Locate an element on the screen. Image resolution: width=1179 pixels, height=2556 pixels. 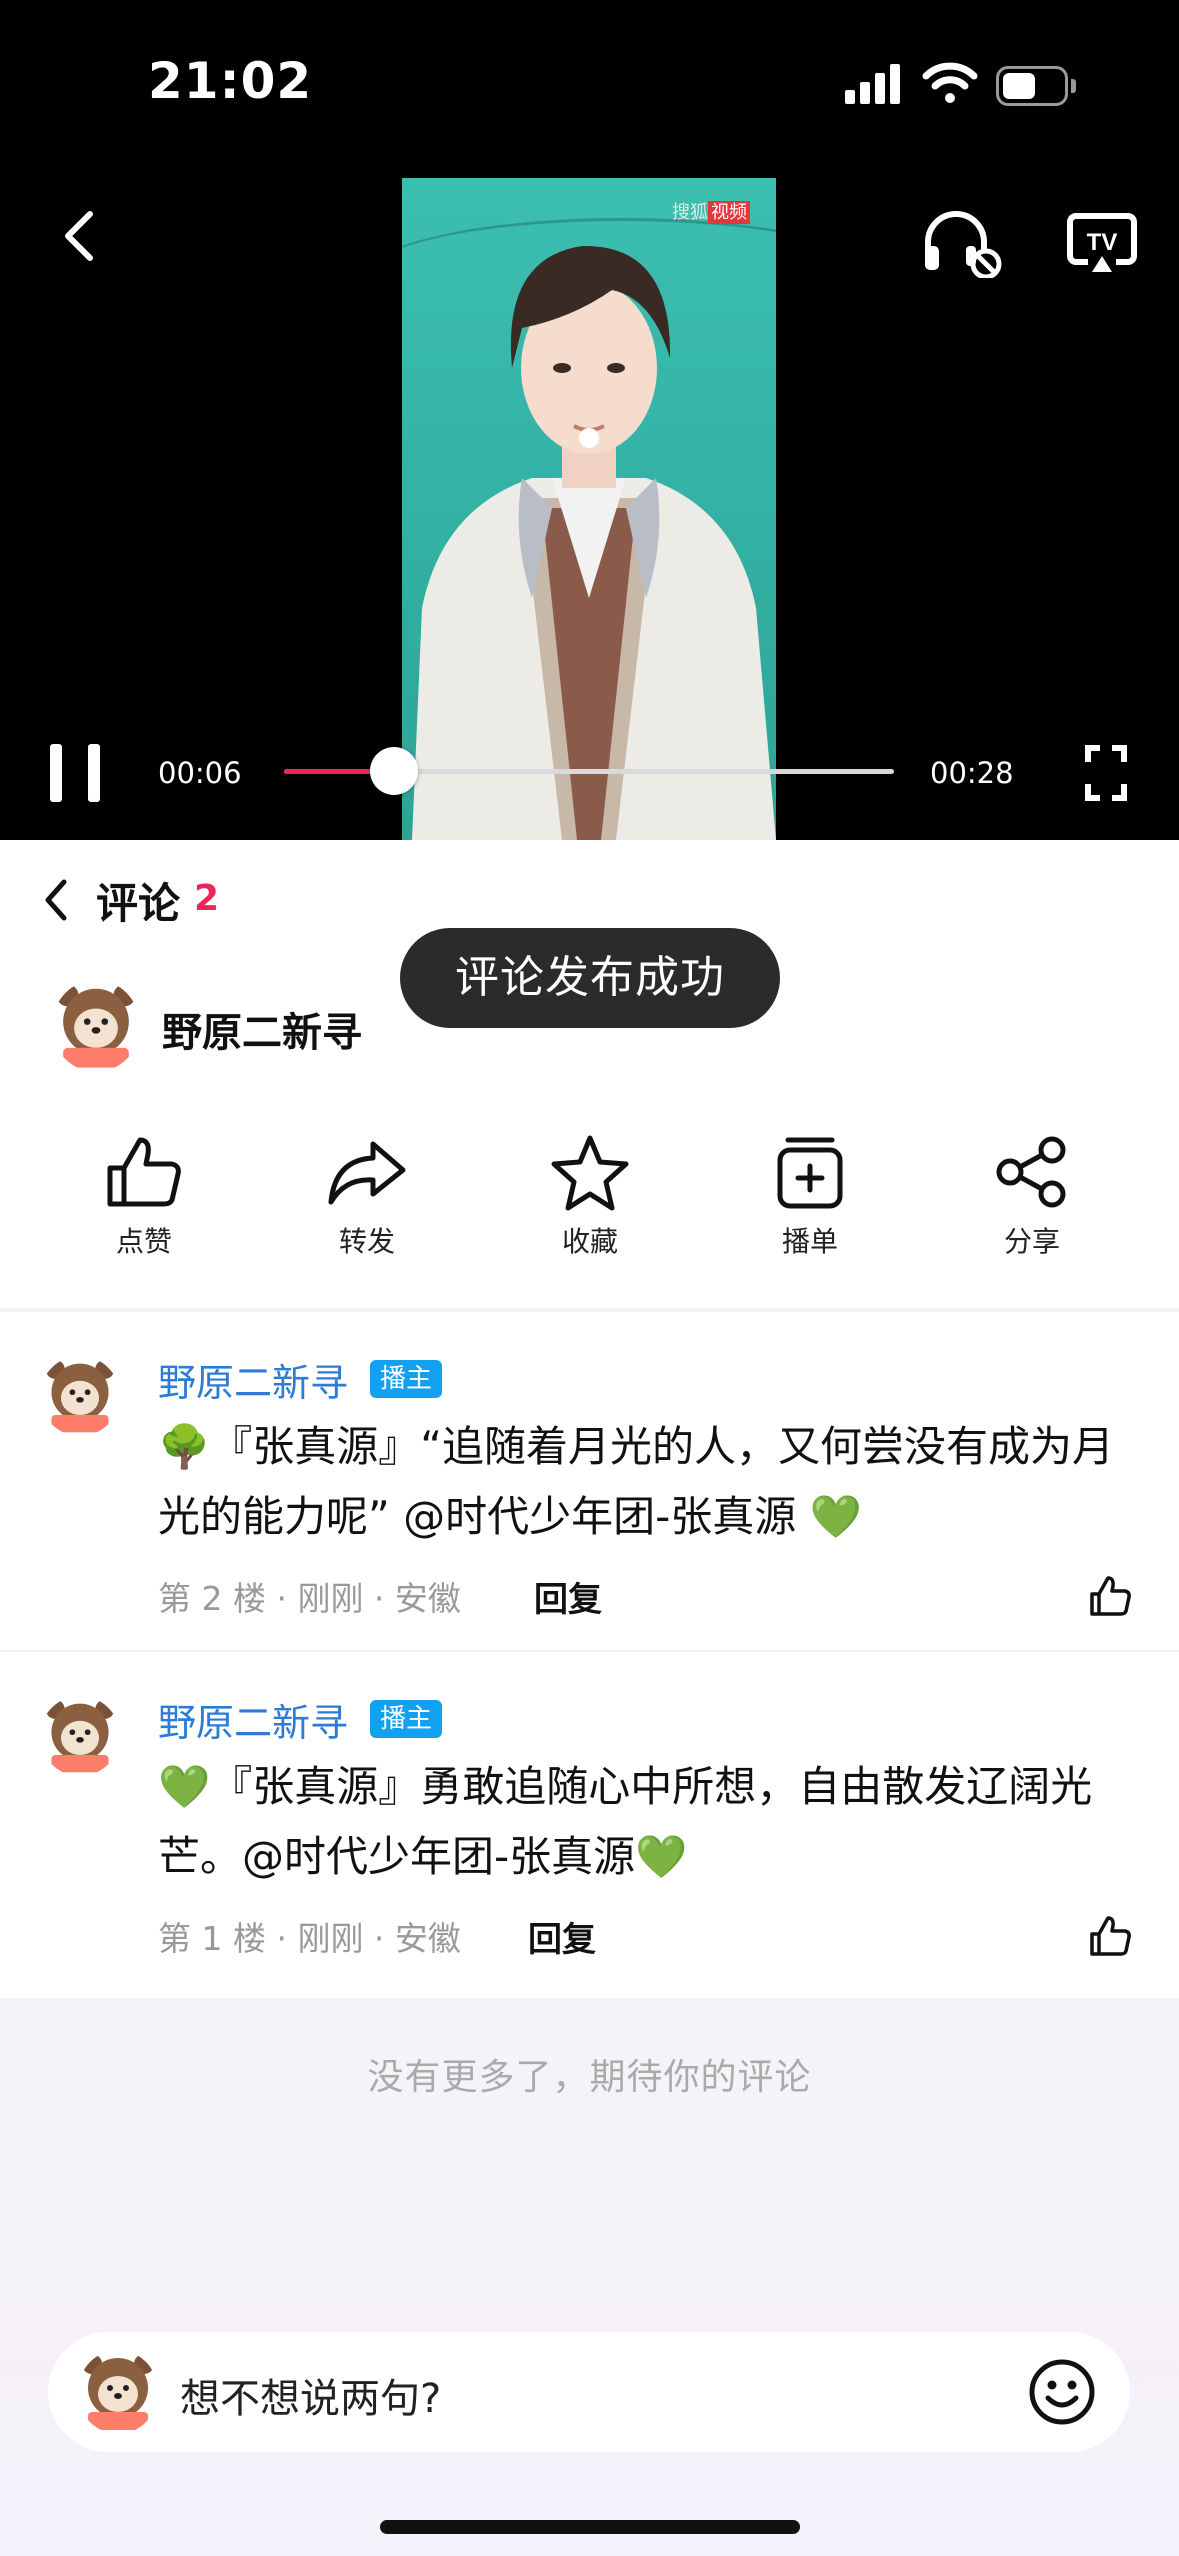
progress-knob is located at coordinates (393, 771).